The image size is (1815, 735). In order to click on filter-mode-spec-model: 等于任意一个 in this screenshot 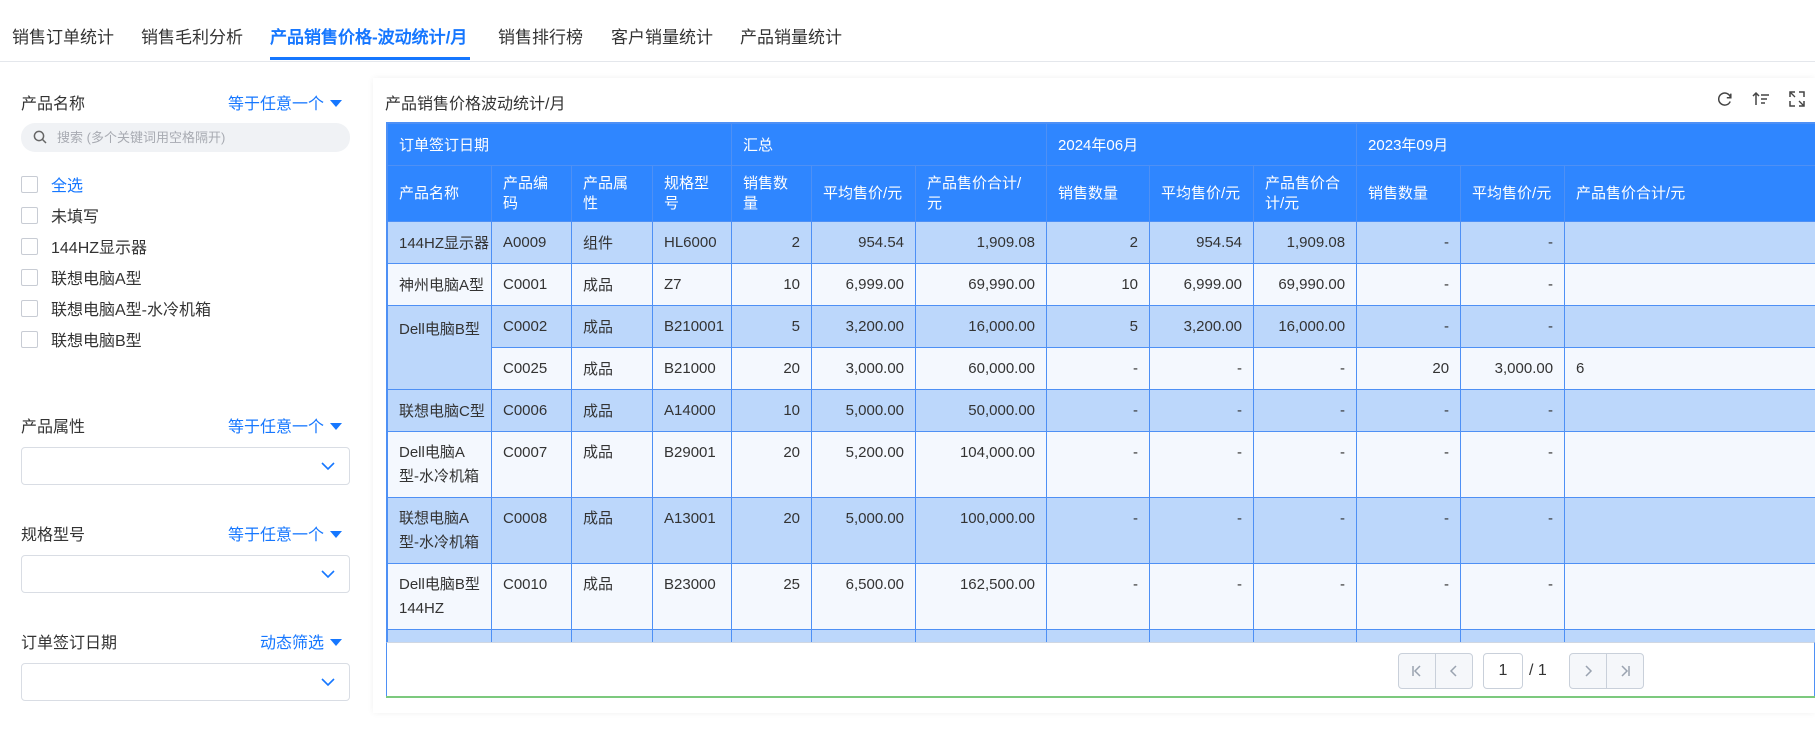, I will do `click(285, 533)`.